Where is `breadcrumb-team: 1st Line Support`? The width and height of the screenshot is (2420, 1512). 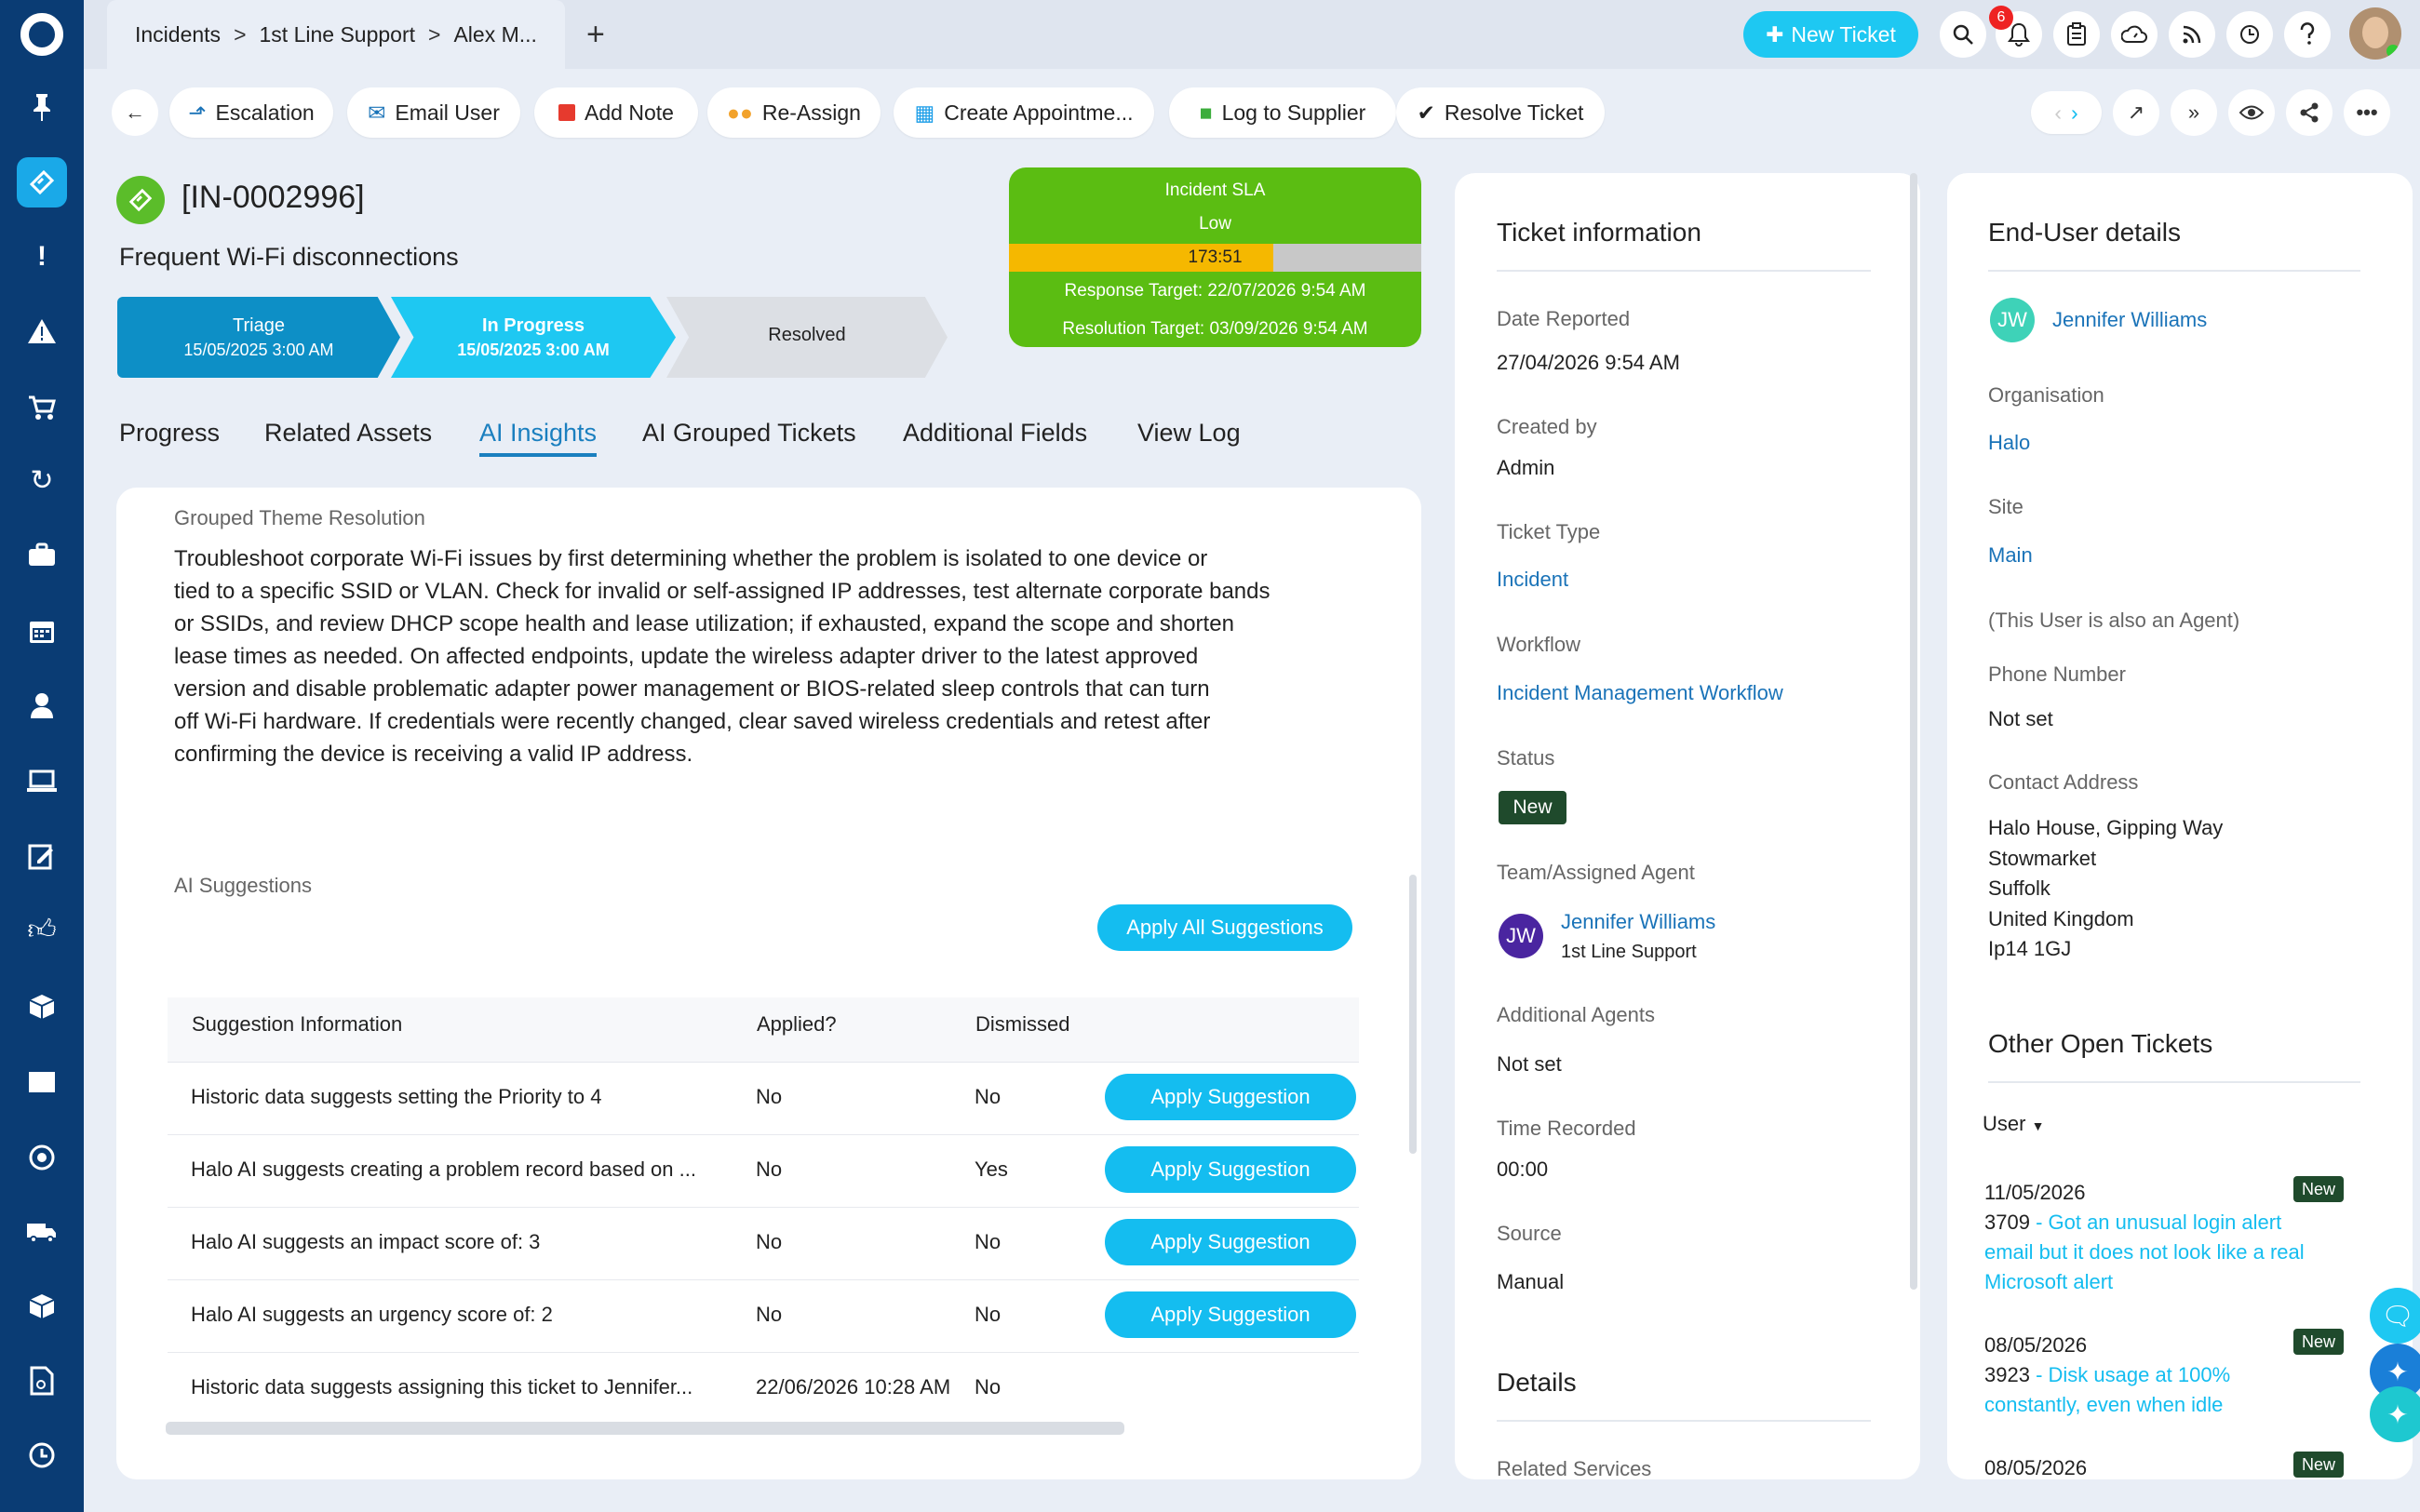
breadcrumb-team: 1st Line Support is located at coordinates (338, 34).